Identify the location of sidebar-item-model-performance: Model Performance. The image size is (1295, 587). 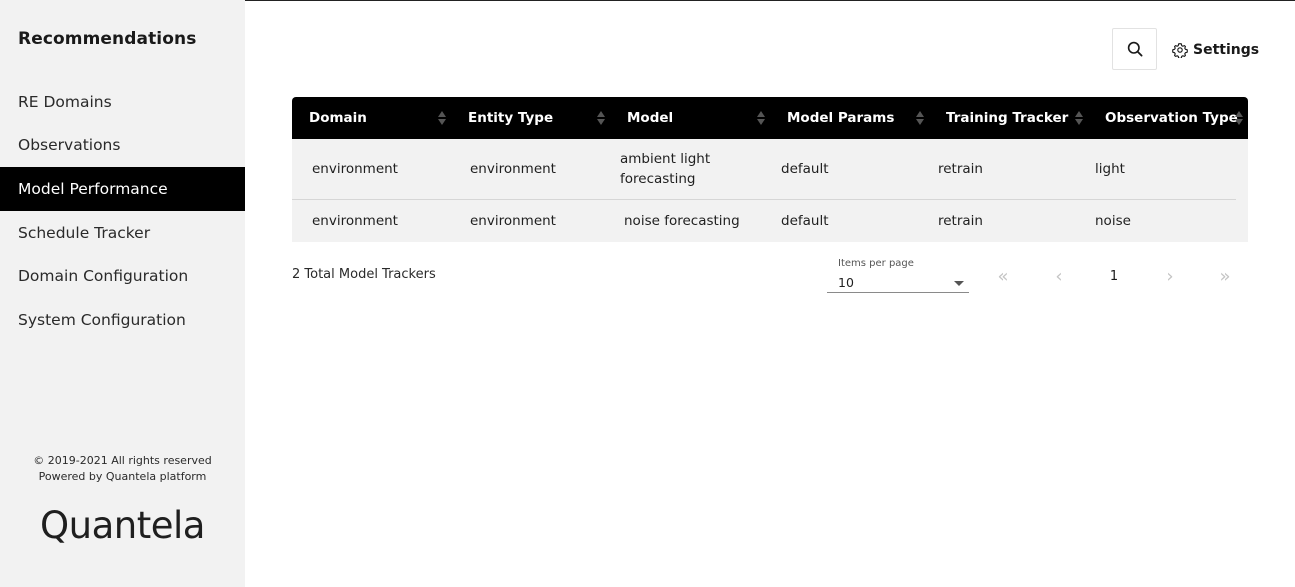
(122, 189).